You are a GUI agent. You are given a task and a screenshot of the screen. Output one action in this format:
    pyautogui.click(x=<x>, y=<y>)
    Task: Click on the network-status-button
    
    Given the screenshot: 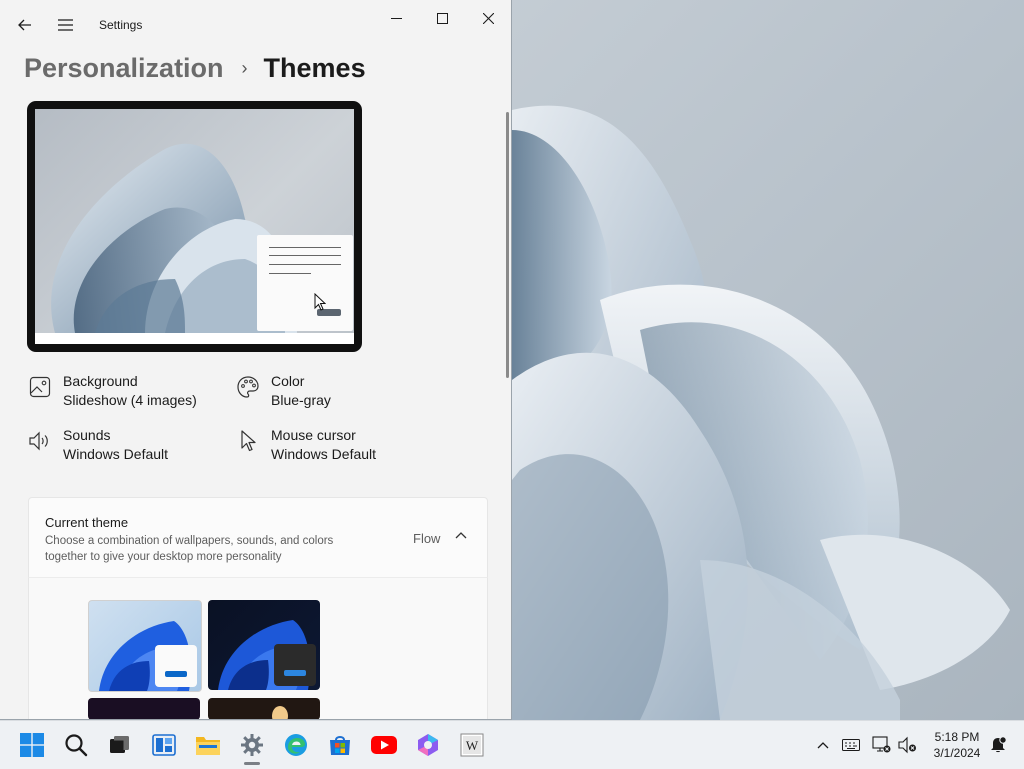 What is the action you would take?
    pyautogui.click(x=882, y=745)
    